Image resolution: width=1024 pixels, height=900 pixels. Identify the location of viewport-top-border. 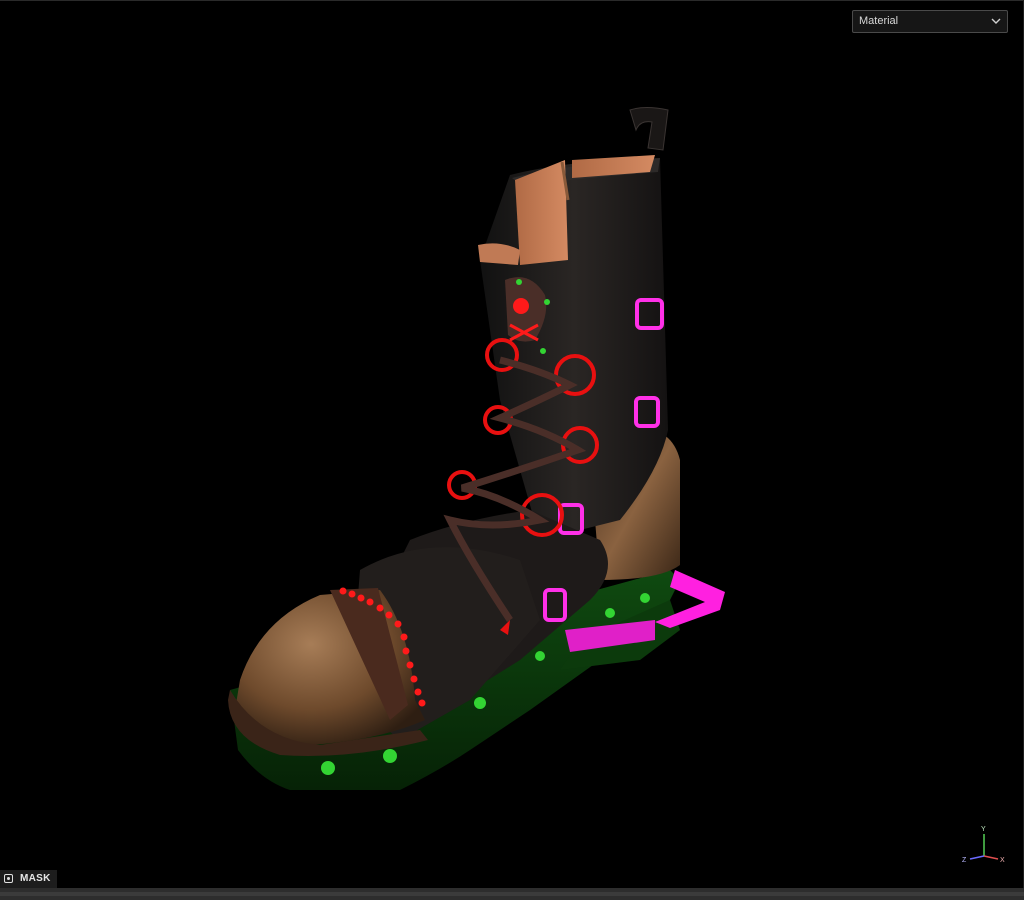
(512, 0).